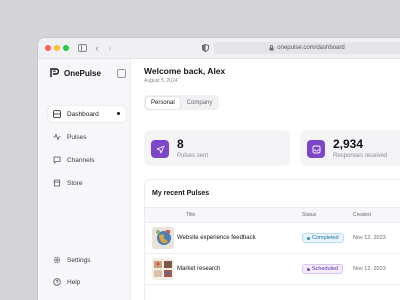 The image size is (400, 300). Describe the element at coordinates (54, 72) in the screenshot. I see `onepulse-logo-icon` at that location.